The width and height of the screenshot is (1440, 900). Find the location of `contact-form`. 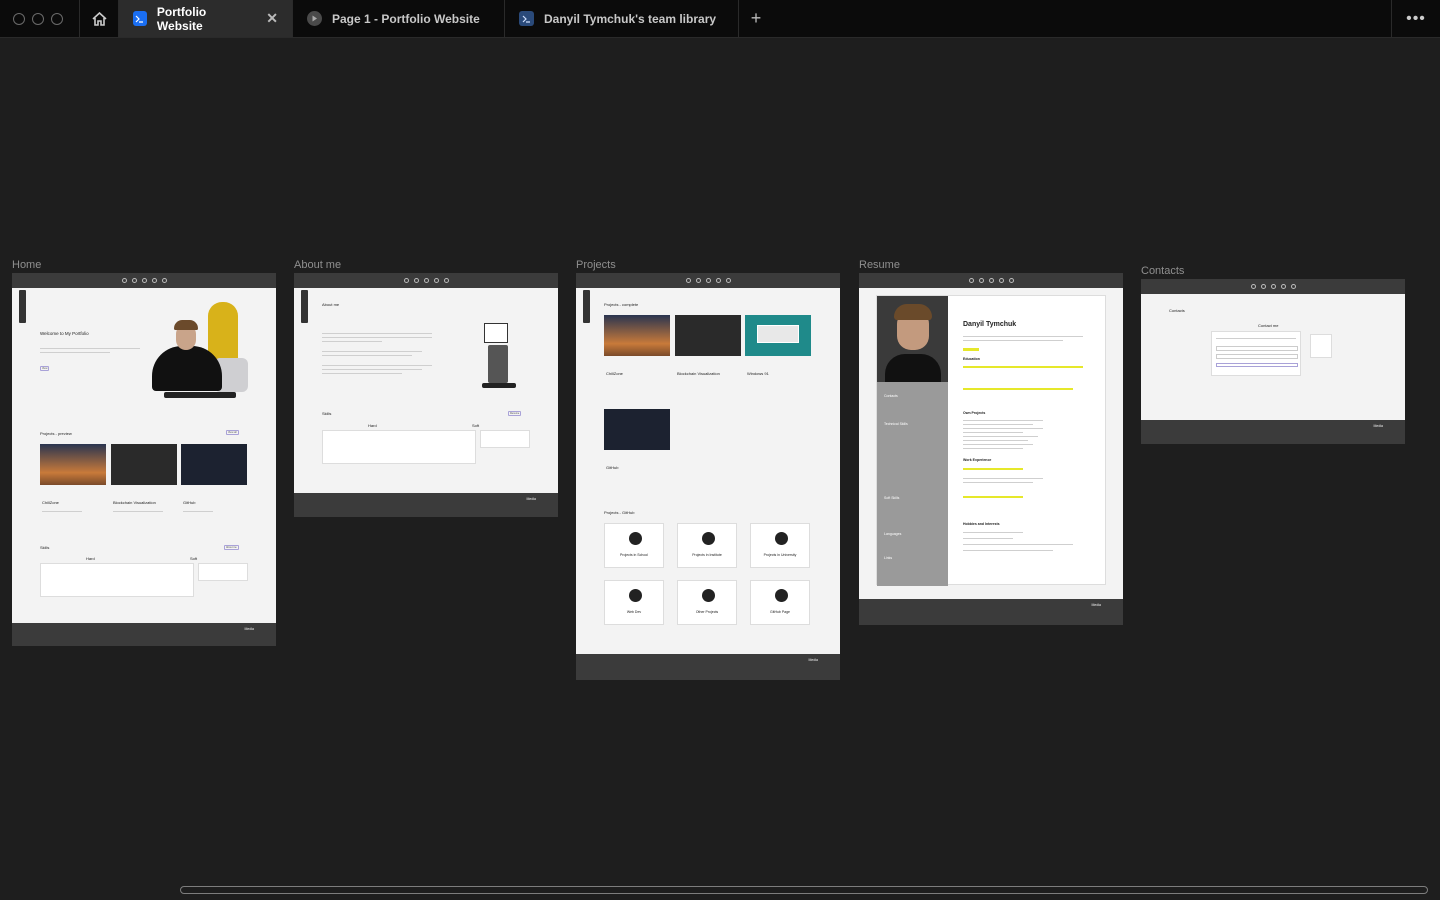

contact-form is located at coordinates (1256, 353).